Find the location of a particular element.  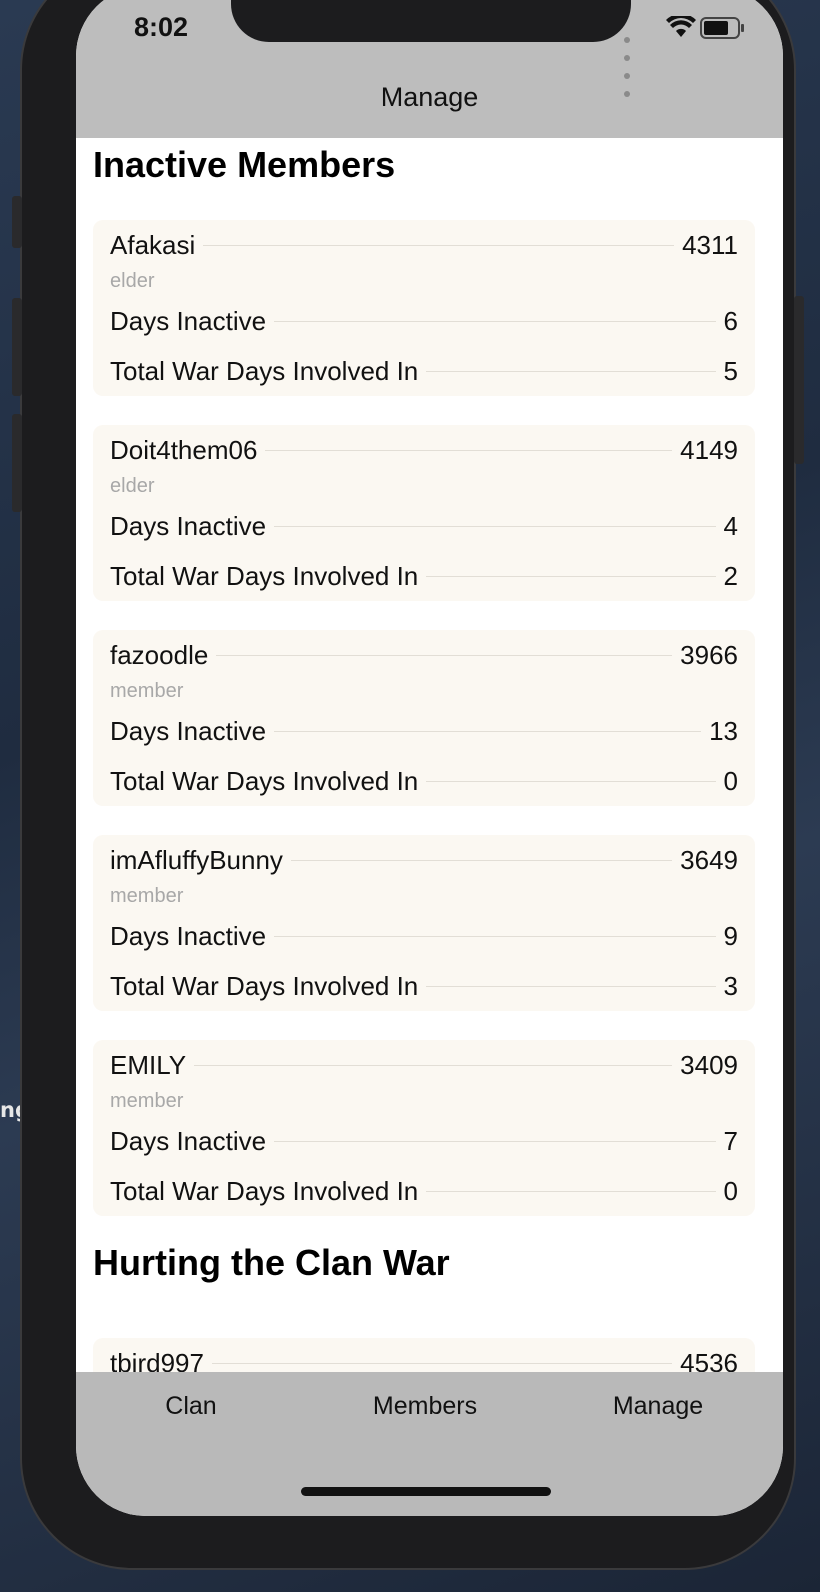

wifi-icon is located at coordinates (681, 26).